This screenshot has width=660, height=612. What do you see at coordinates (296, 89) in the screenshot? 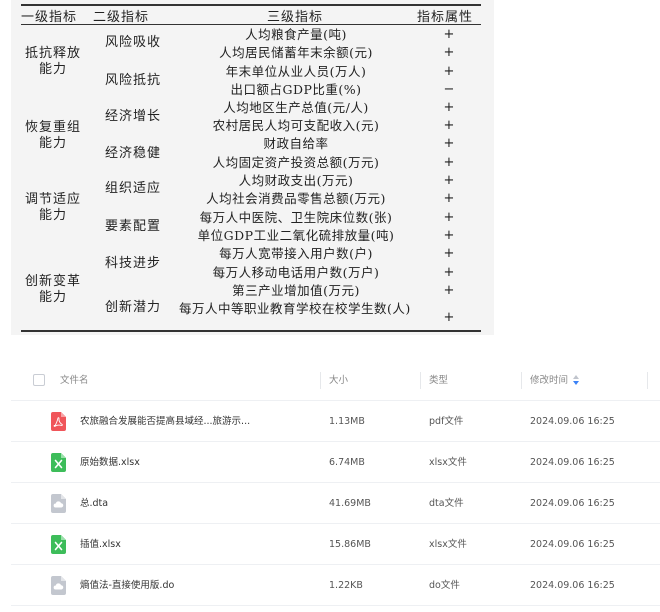
I see `level3-cell: 出口额占GDP比重(%)` at bounding box center [296, 89].